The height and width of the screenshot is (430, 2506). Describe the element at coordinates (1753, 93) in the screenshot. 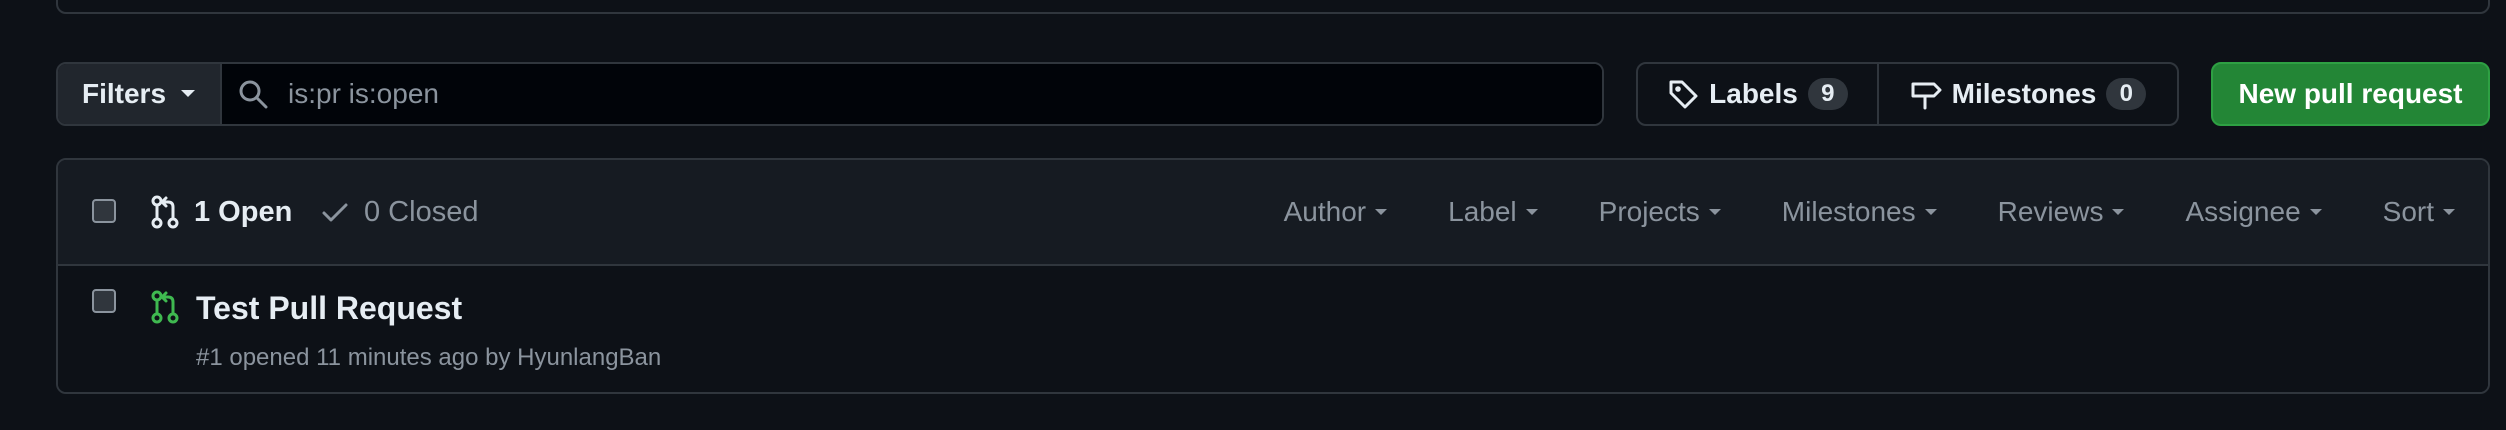

I see `labels-button-label: Labels` at that location.